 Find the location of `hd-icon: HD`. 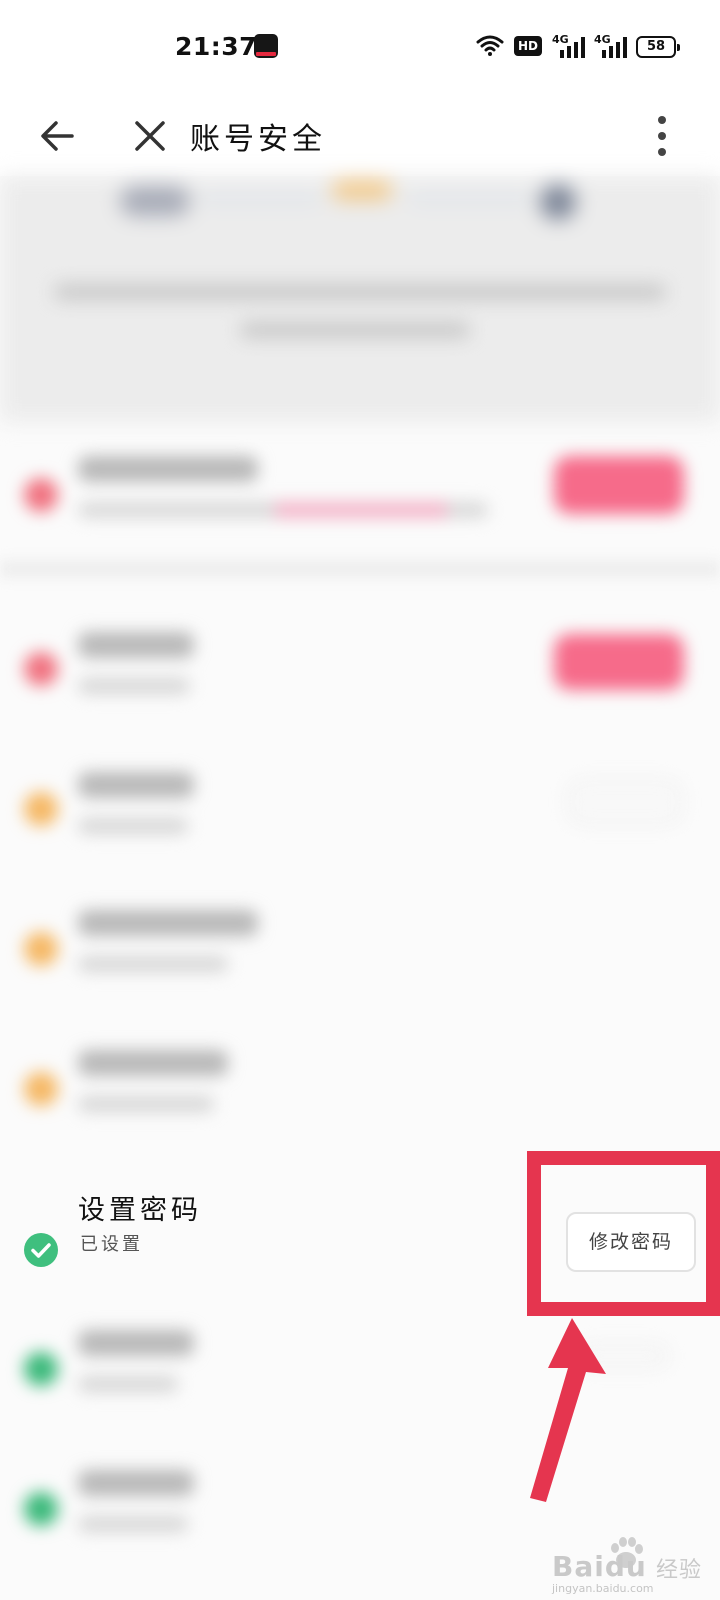

hd-icon: HD is located at coordinates (528, 46).